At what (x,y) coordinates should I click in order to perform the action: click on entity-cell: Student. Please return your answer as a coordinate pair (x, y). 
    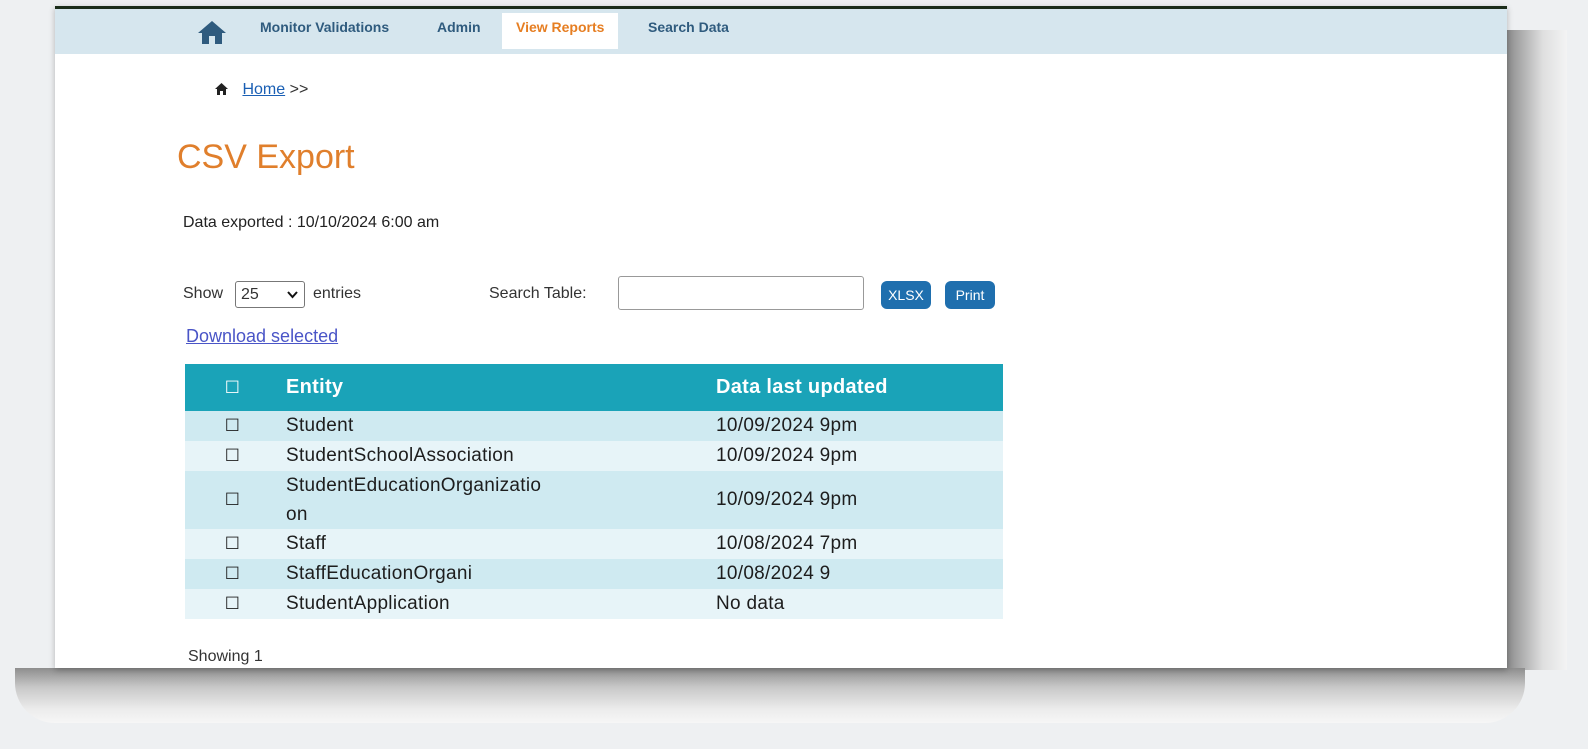
    Looking at the image, I should click on (495, 426).